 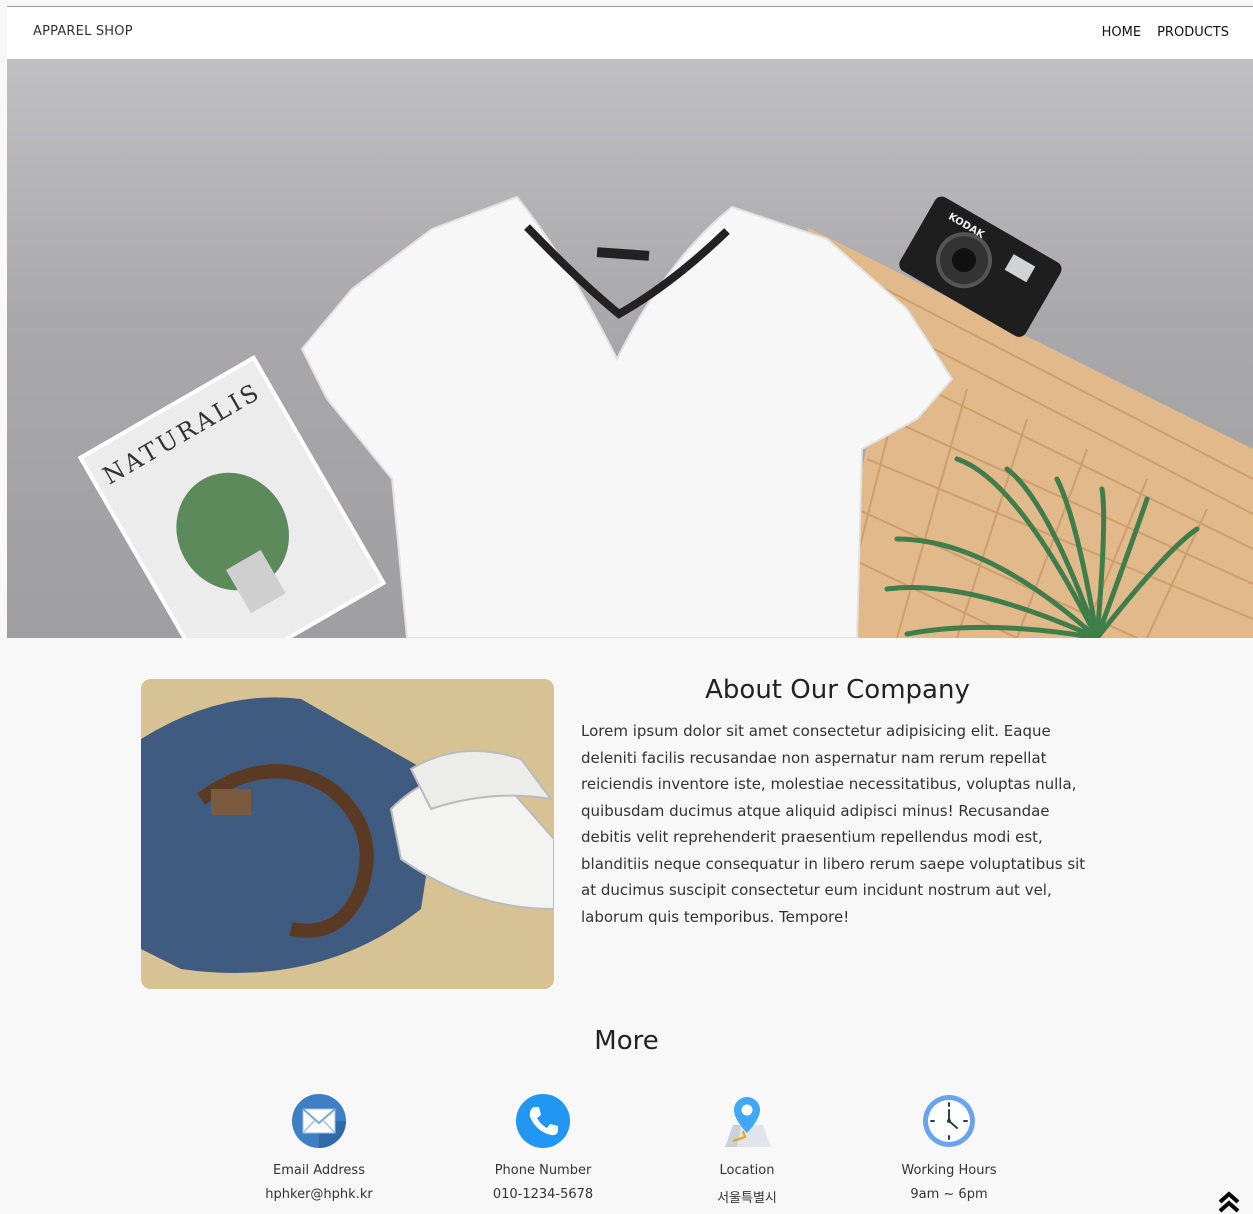 What do you see at coordinates (949, 1194) in the screenshot?
I see `hours-value: 9am ~ 6pm` at bounding box center [949, 1194].